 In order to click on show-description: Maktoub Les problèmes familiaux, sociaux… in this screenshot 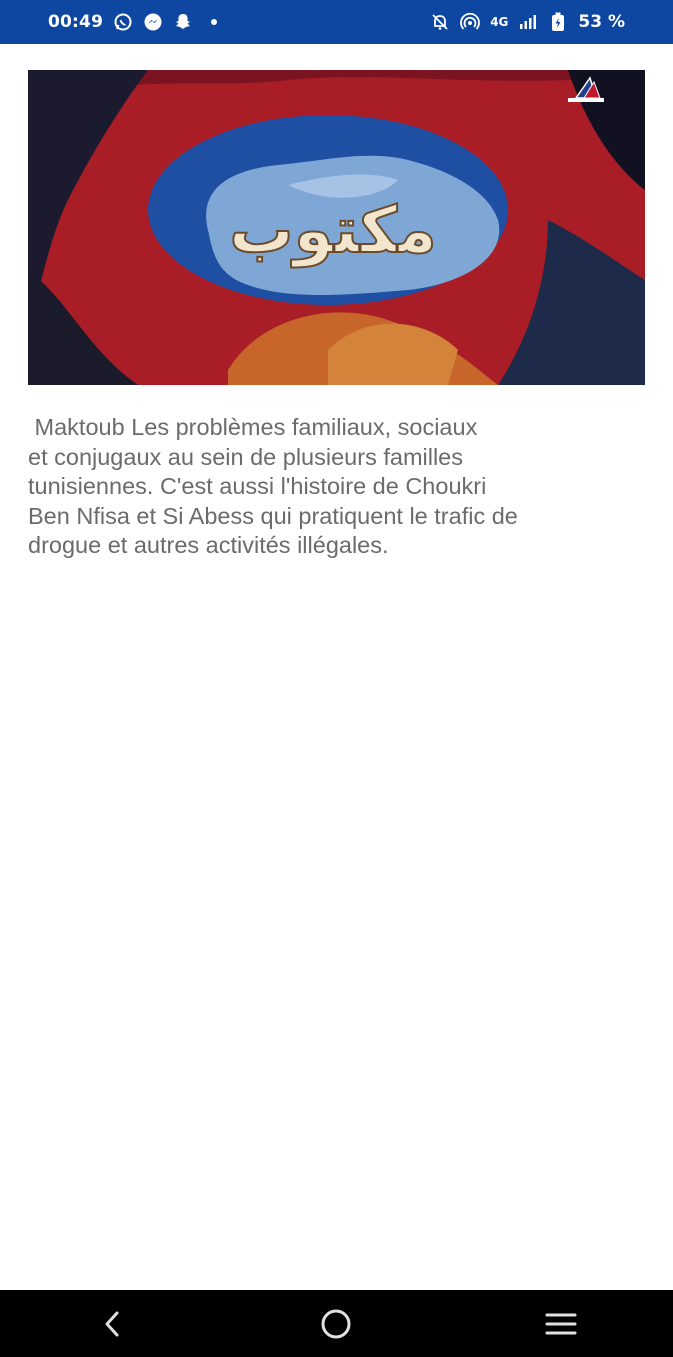, I will do `click(273, 486)`.